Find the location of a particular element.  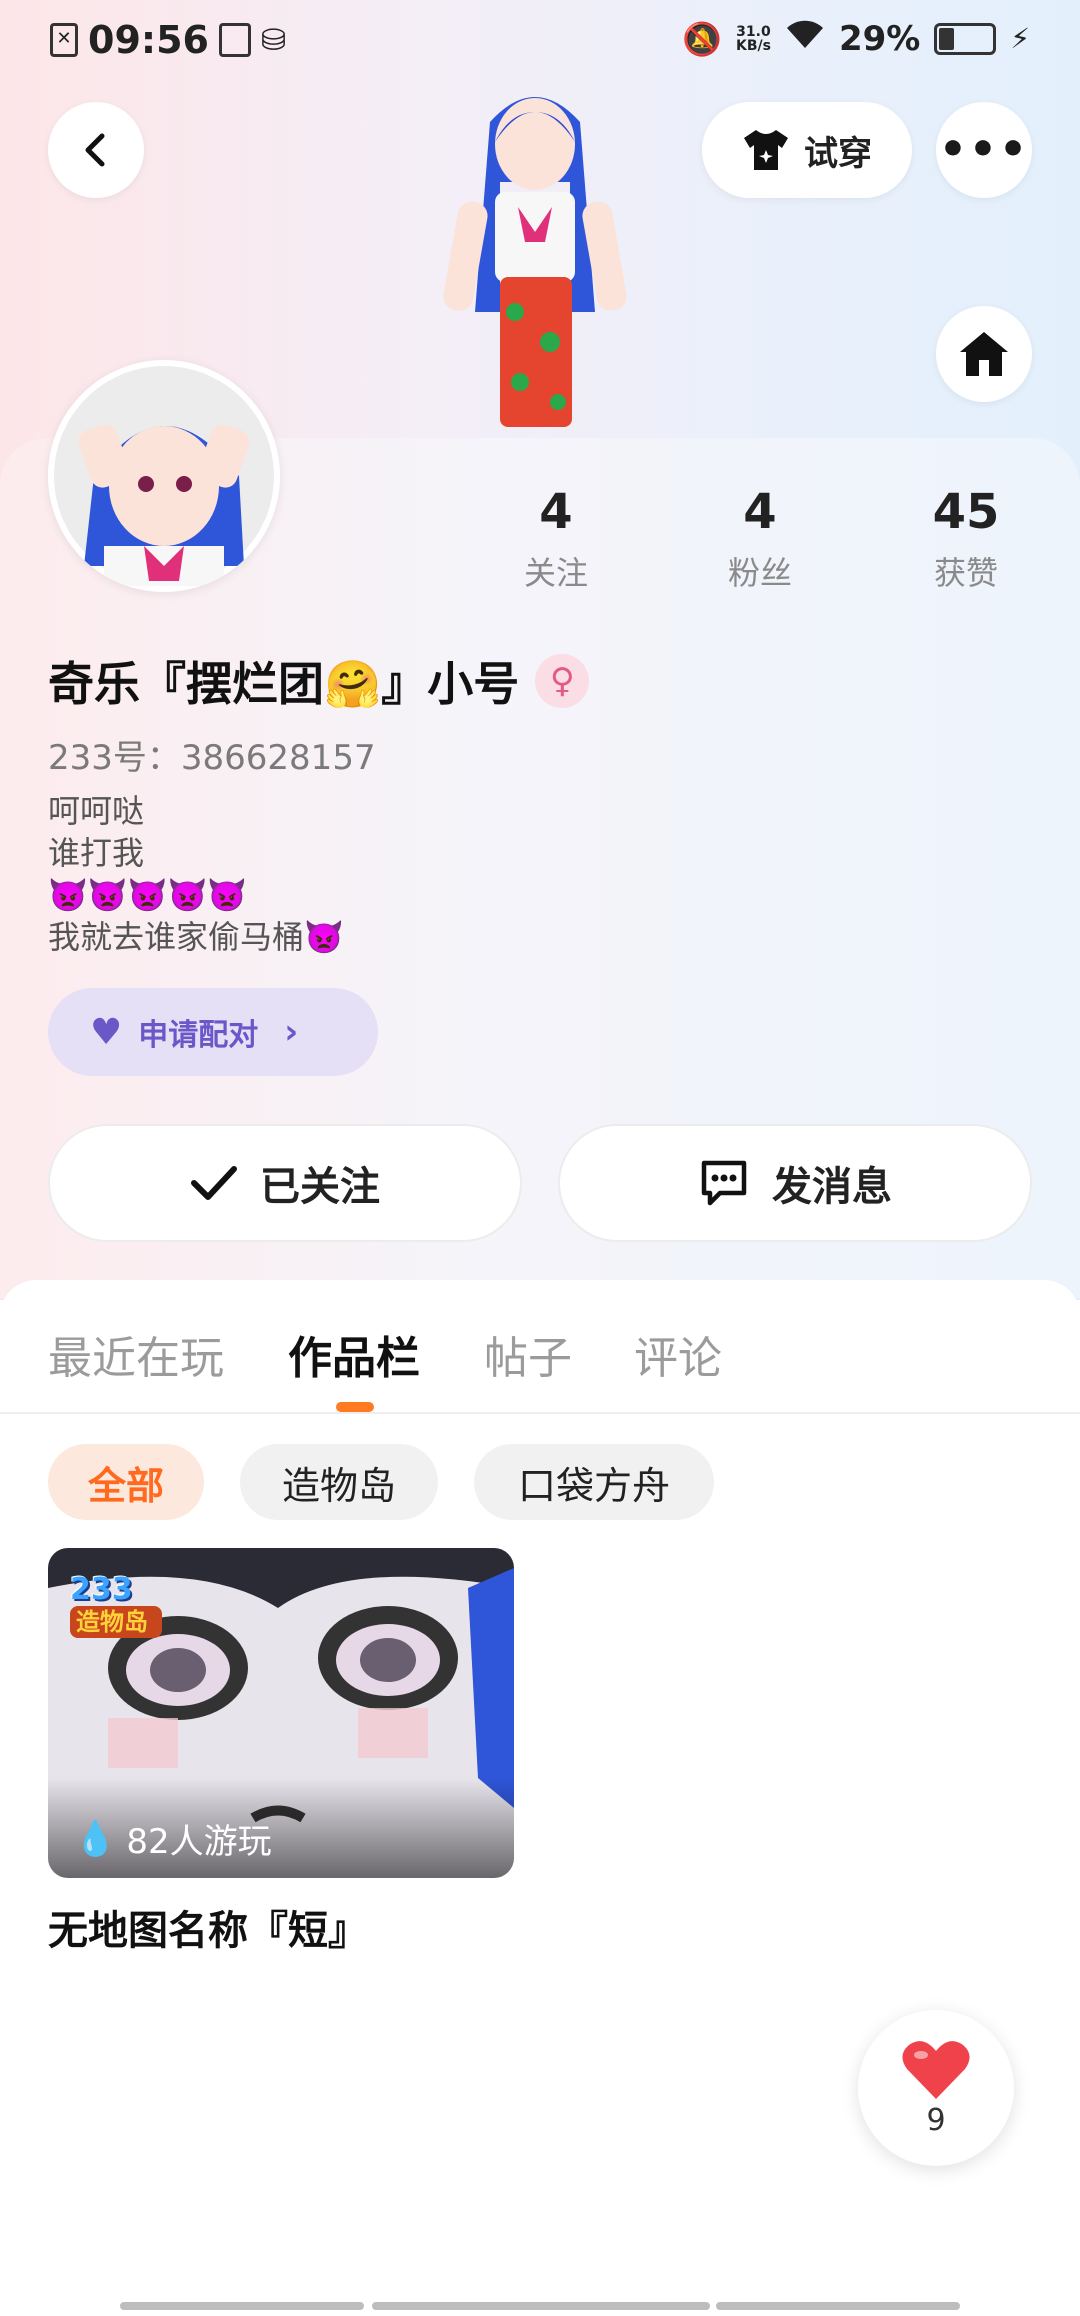

players-count-text: 82人游玩 is located at coordinates (199, 1842).